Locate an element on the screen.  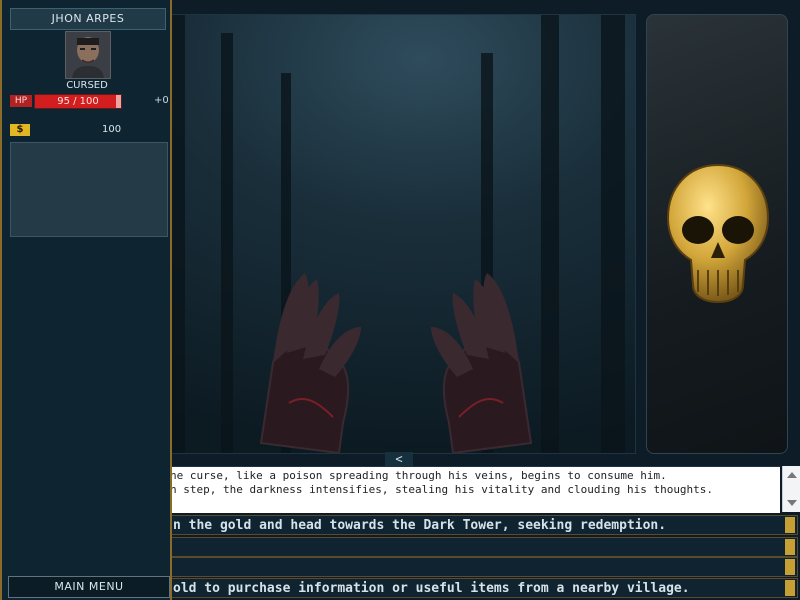
status-label: CURSED is located at coordinates (87, 85).